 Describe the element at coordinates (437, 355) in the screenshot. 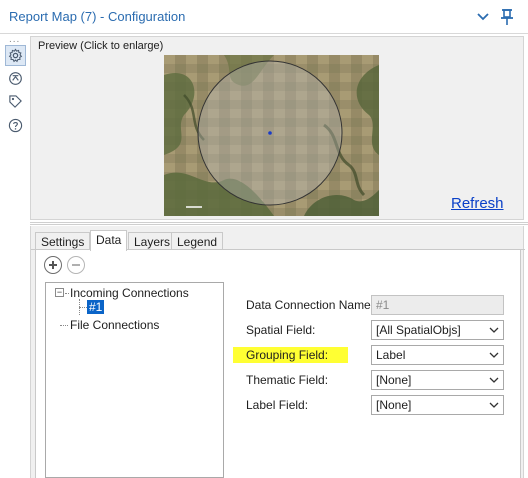

I see `grouping-field-select: Label` at that location.